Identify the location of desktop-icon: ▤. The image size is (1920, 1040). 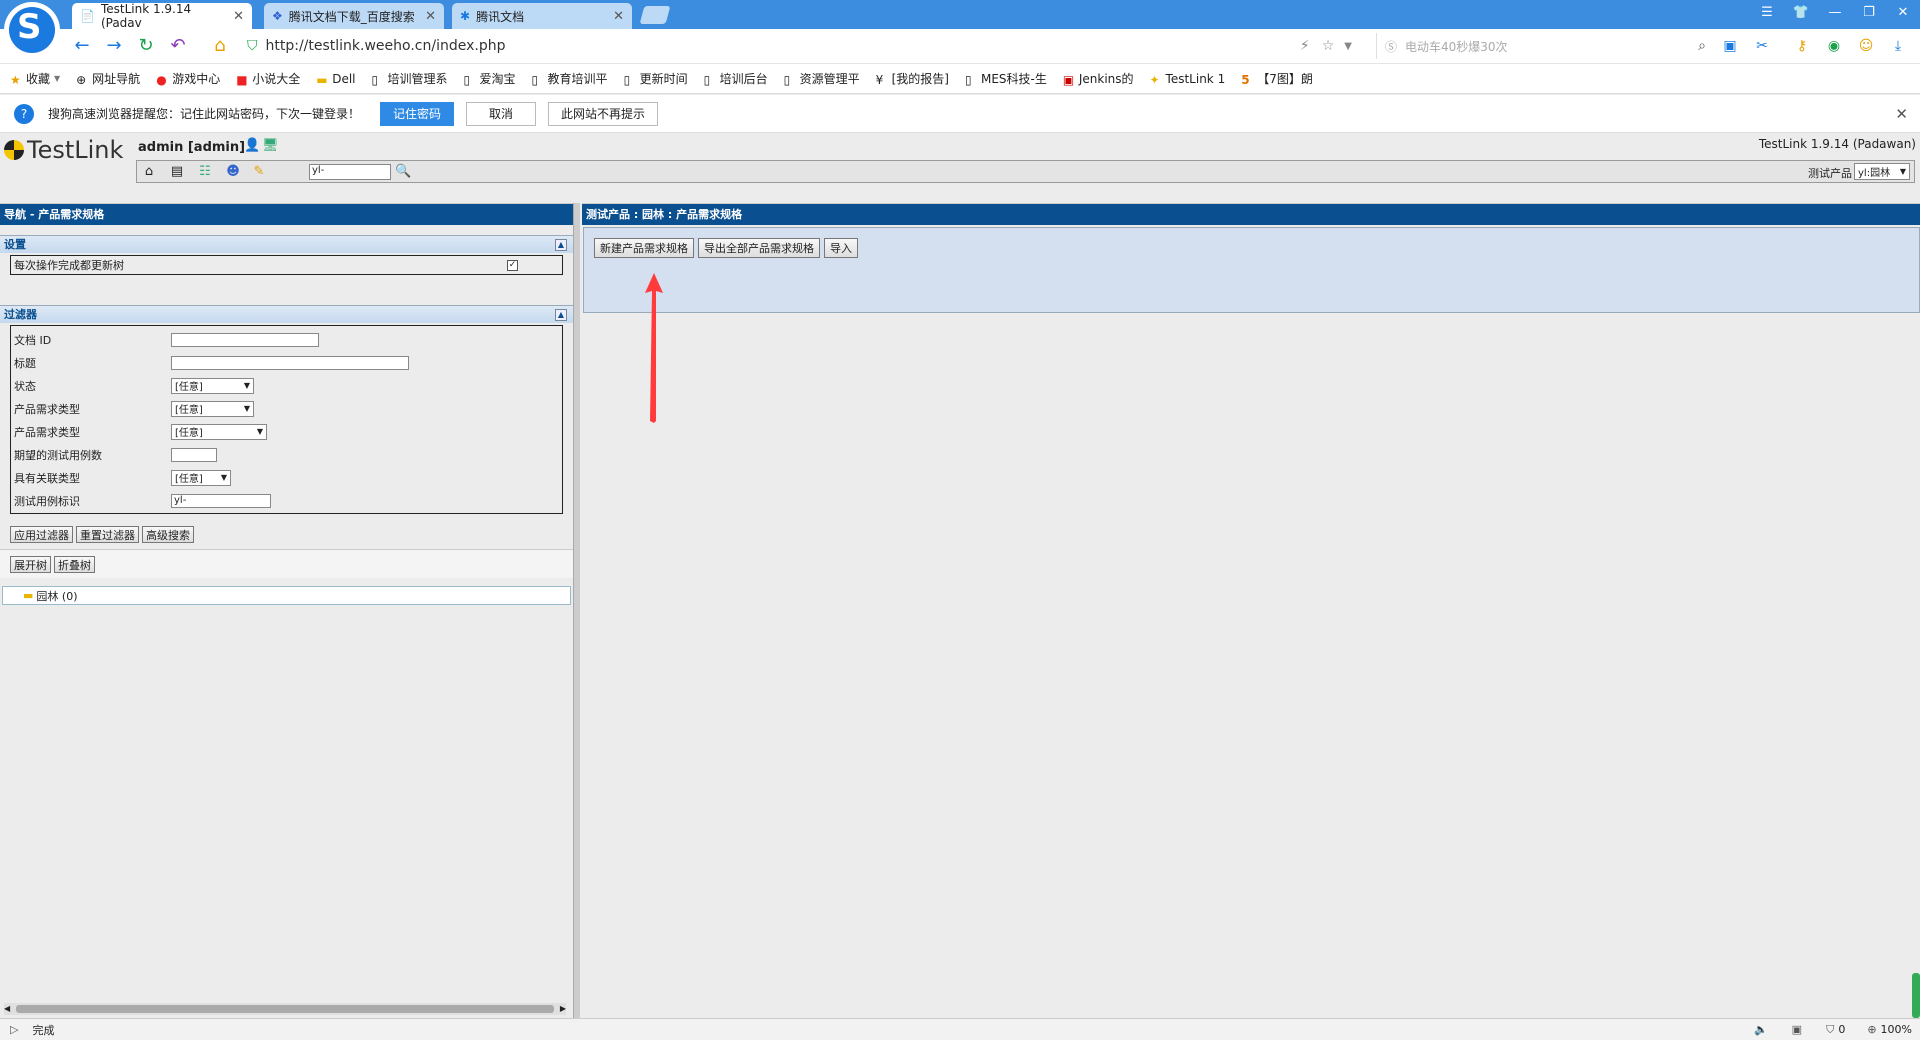
(177, 171).